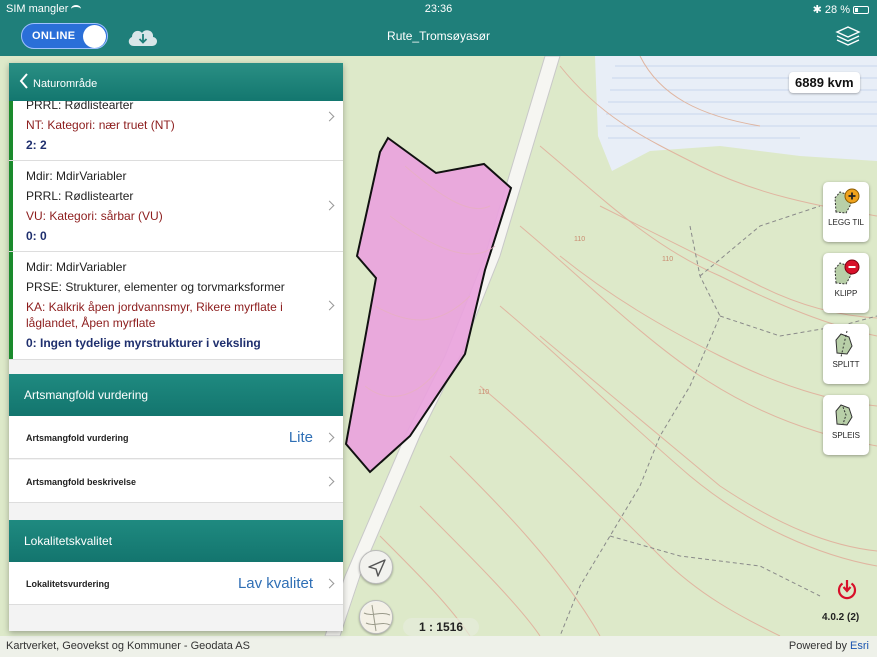 This screenshot has width=877, height=657. Describe the element at coordinates (176, 437) in the screenshot. I see `field-artsmangfold-vurdering: Artsmangfold vurdering Lite` at that location.